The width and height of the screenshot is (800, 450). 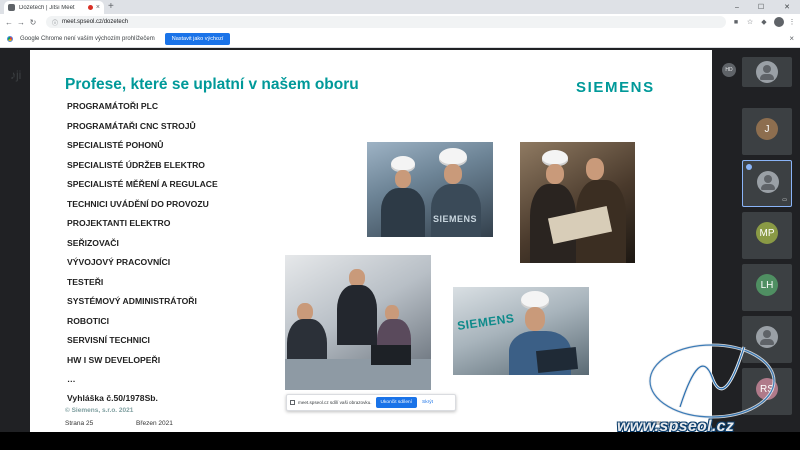 I want to click on stop-sharing-button: Ukončit sdílení, so click(x=396, y=402).